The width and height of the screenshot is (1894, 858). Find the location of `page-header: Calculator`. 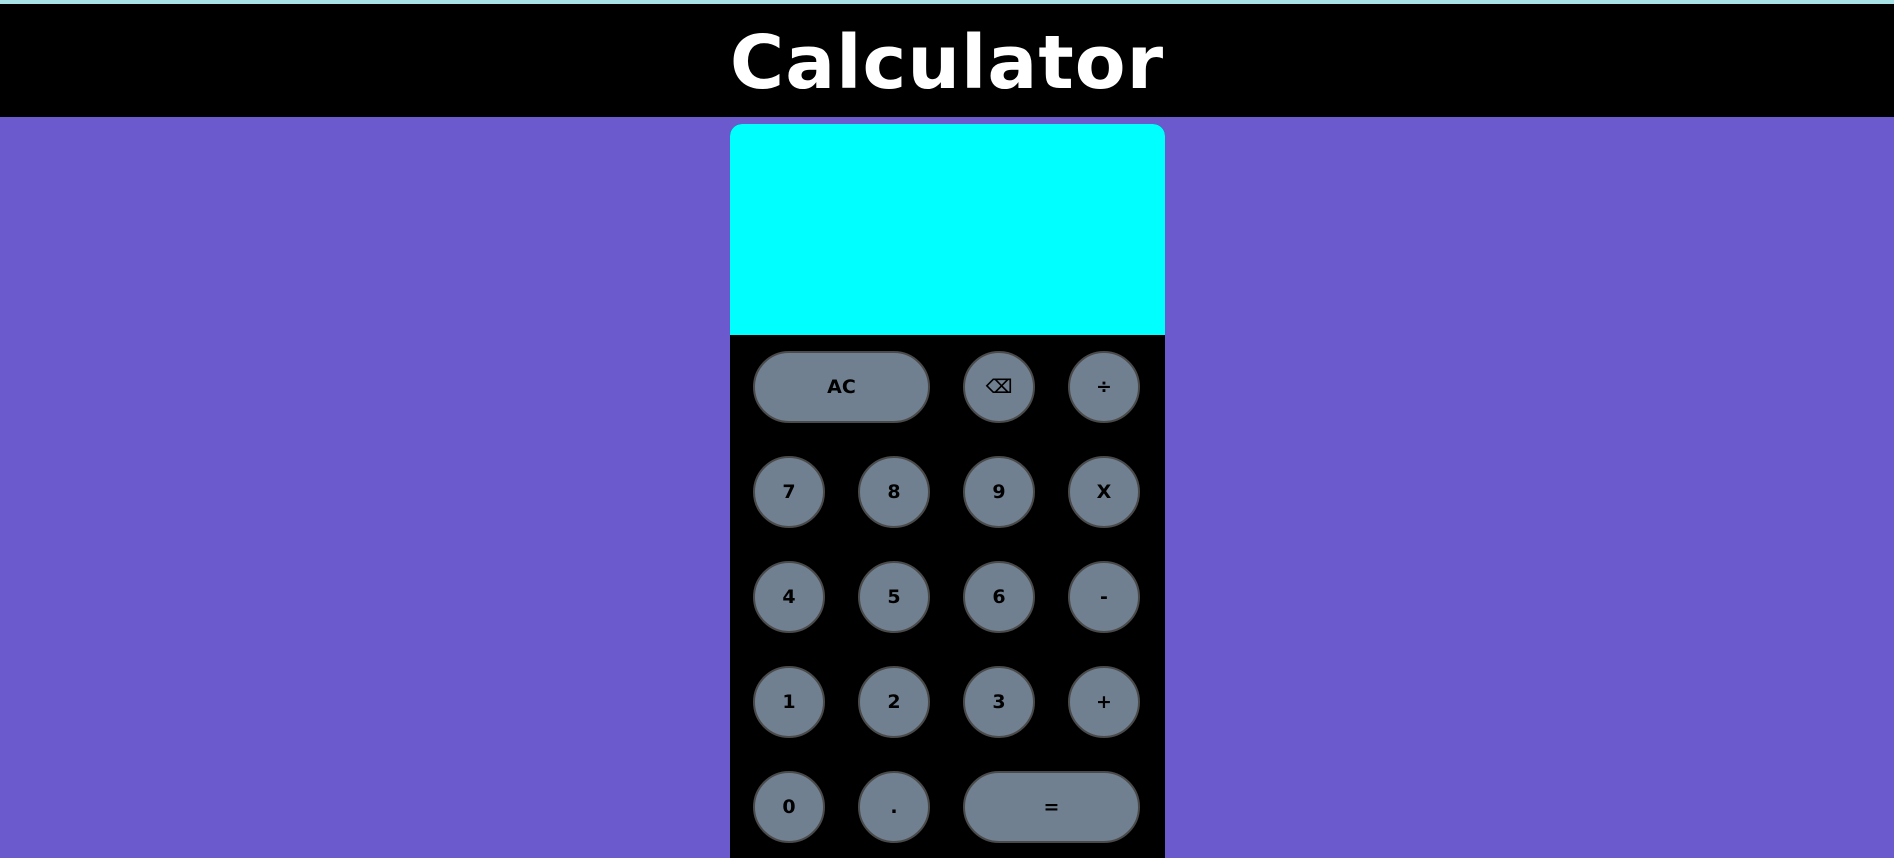

page-header: Calculator is located at coordinates (947, 60).